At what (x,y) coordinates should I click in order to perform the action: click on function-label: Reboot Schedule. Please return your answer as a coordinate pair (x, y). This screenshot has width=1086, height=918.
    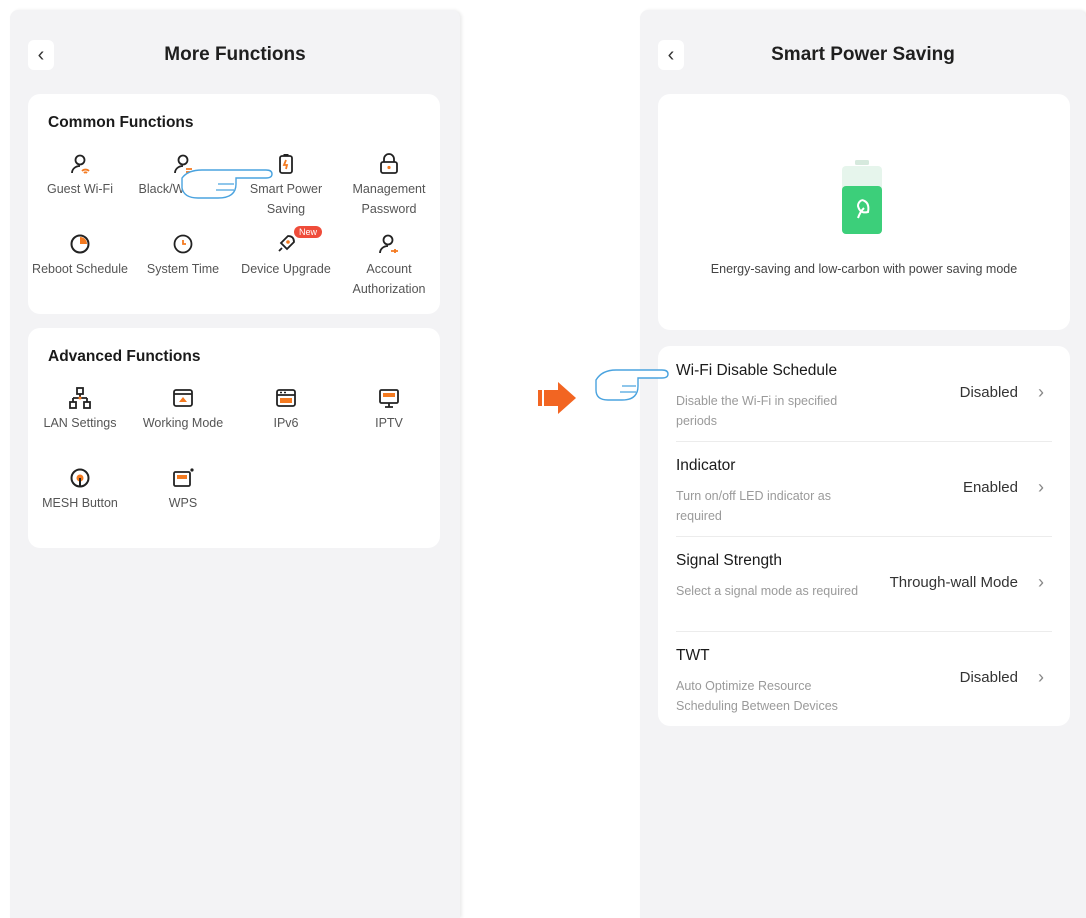
    Looking at the image, I should click on (80, 269).